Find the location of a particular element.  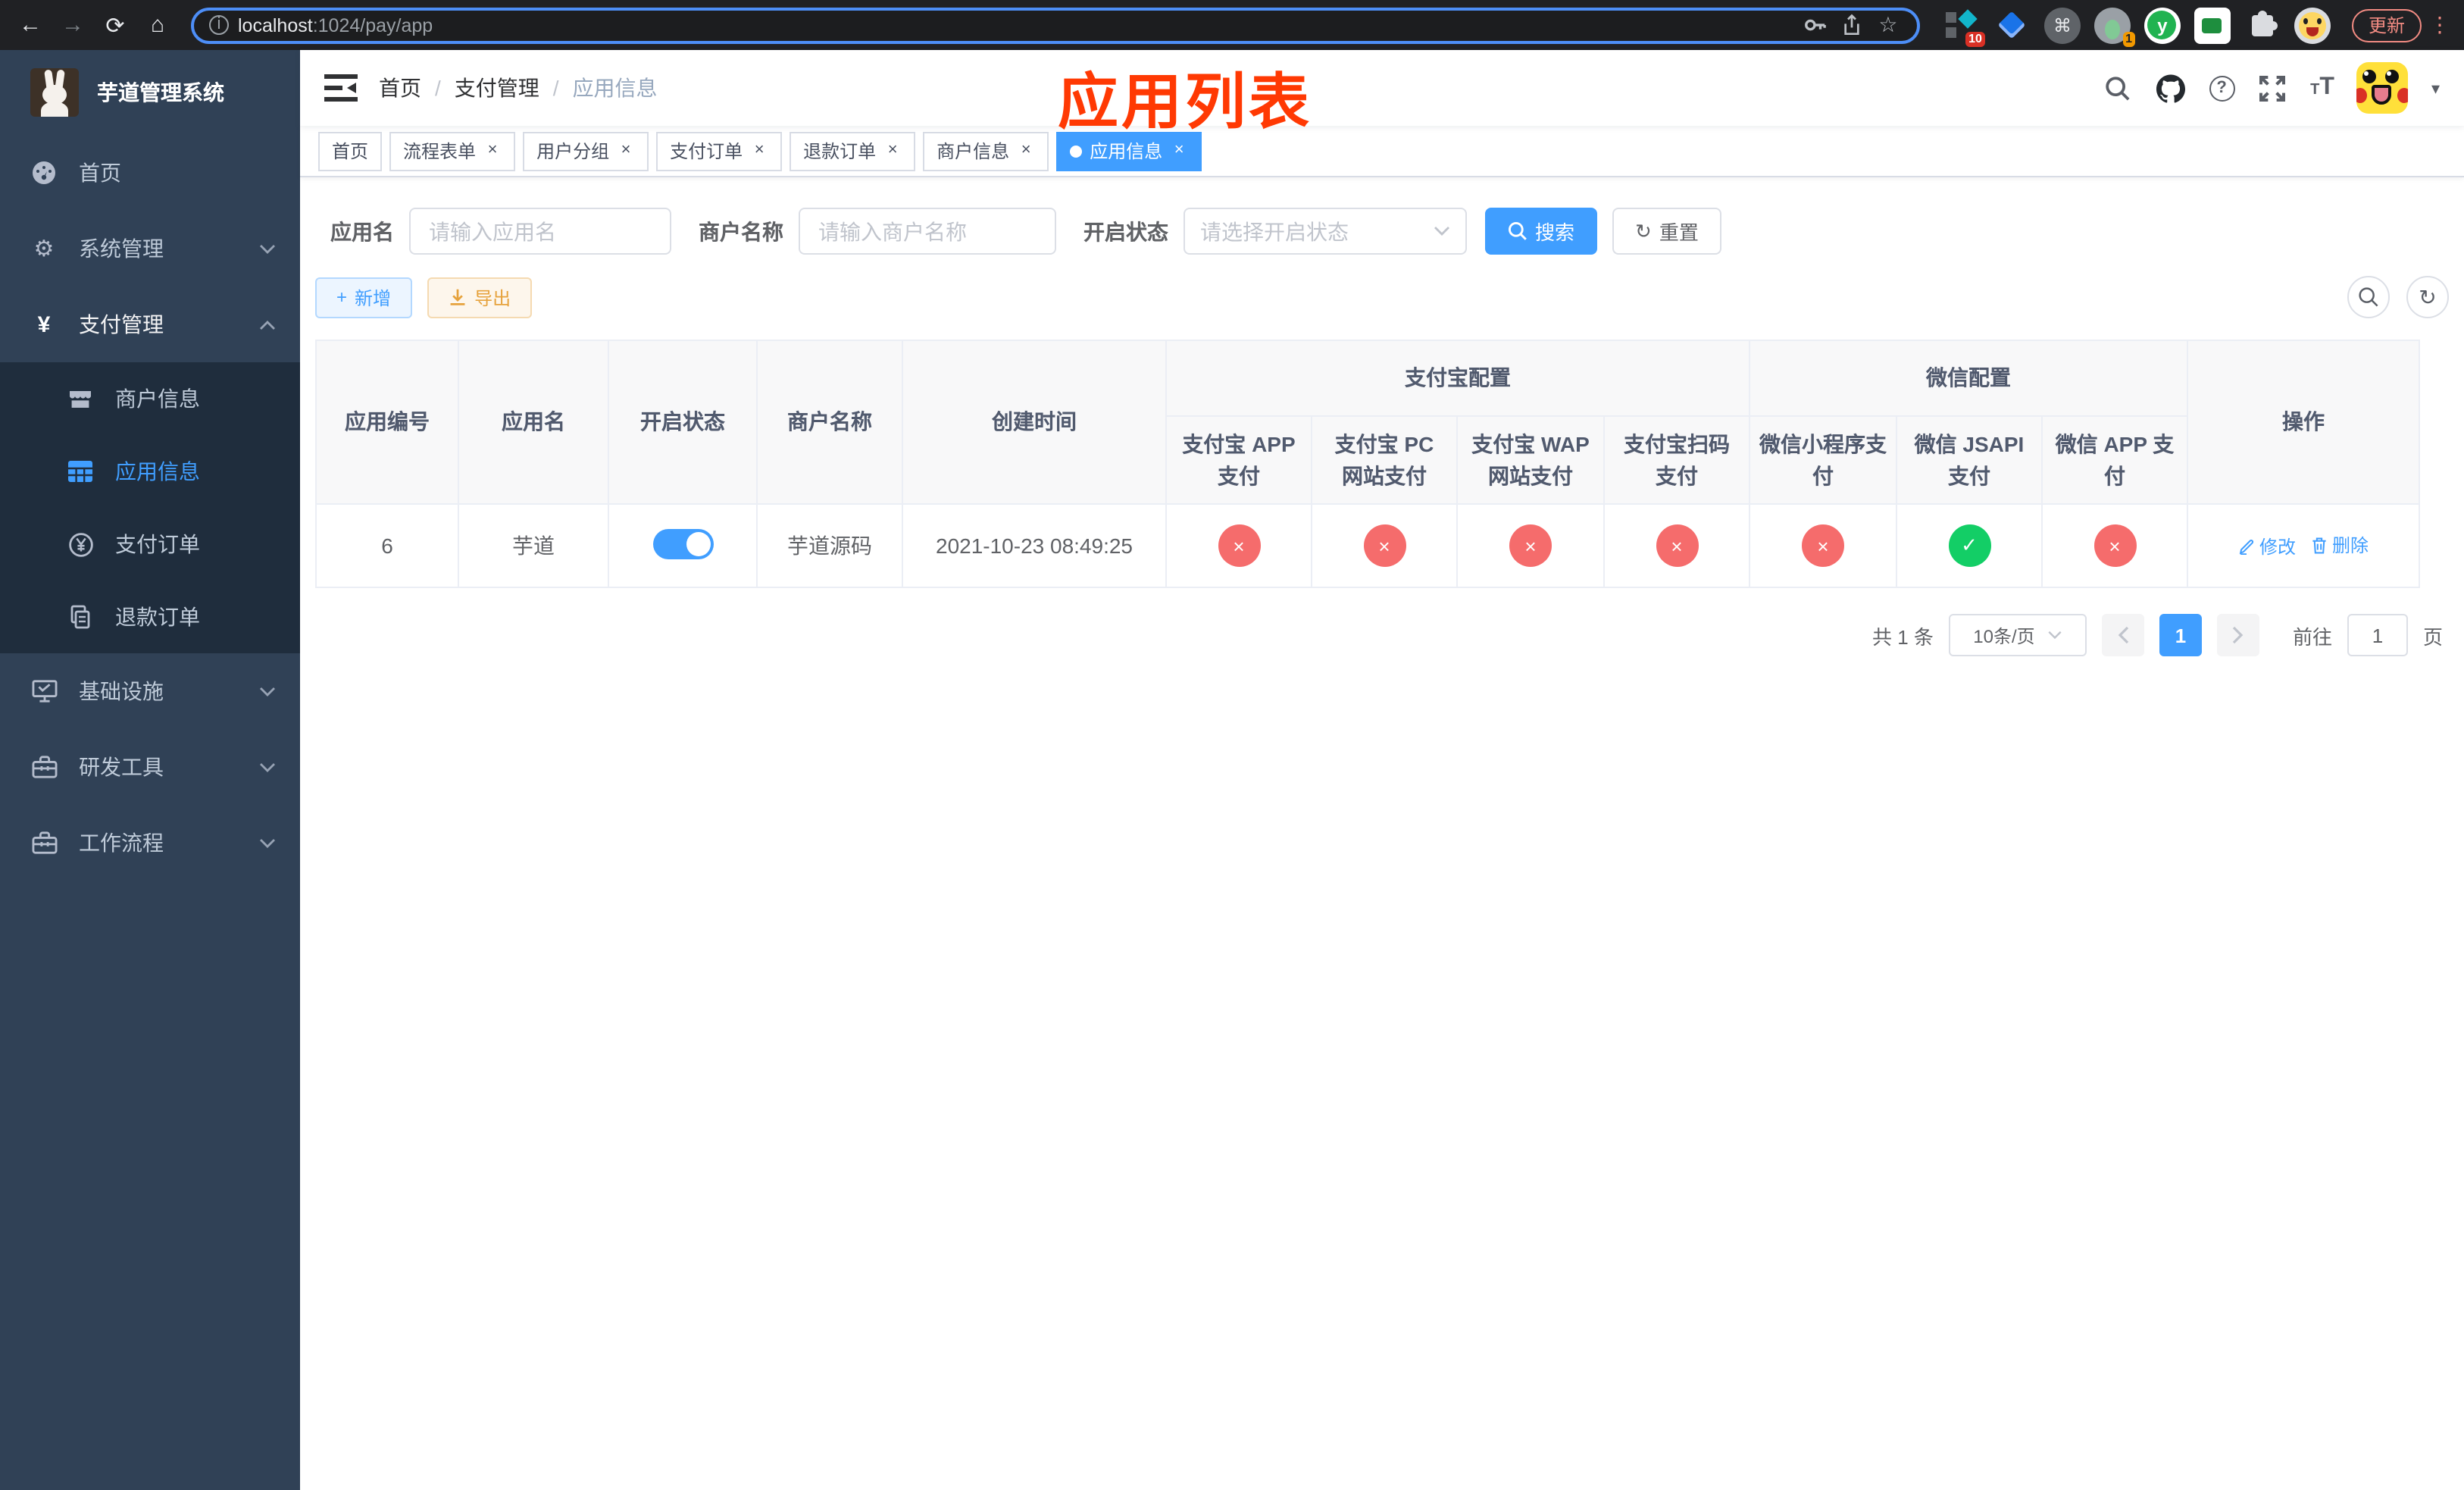

sidebar-item-home: 首页 is located at coordinates (150, 173).